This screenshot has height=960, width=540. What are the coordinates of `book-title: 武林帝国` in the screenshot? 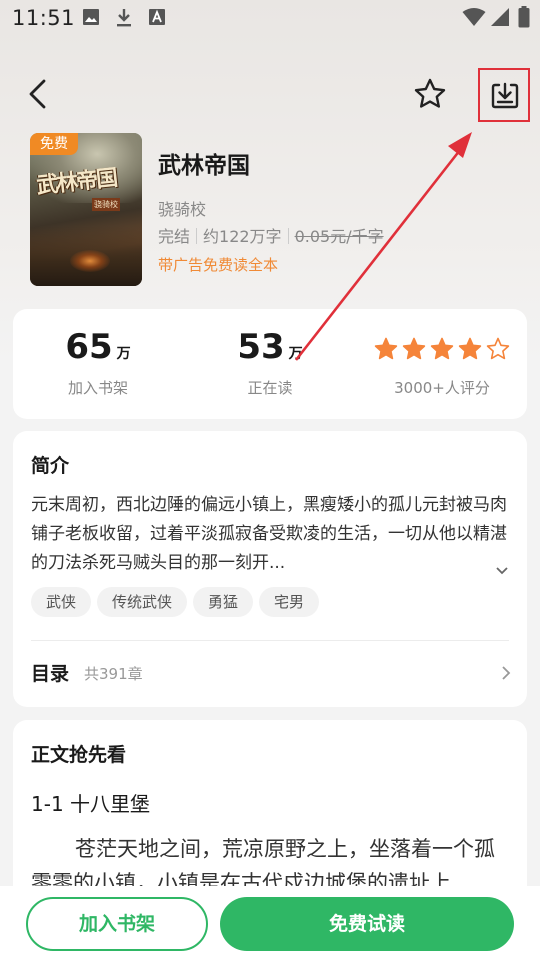 It's located at (204, 166).